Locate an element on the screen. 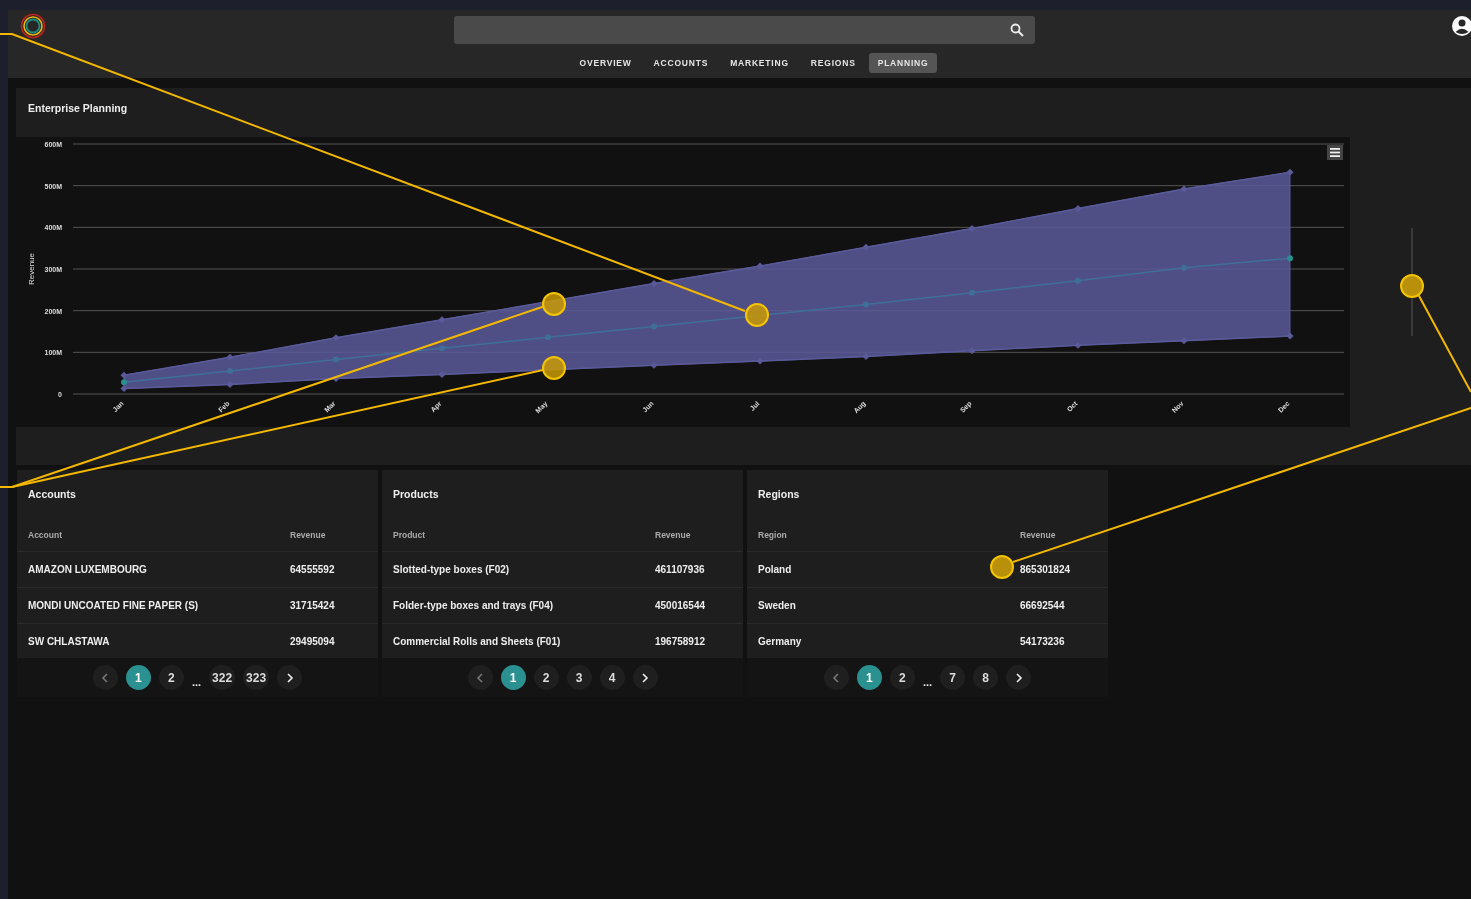  table-cell-text: Sweden is located at coordinates (777, 605).